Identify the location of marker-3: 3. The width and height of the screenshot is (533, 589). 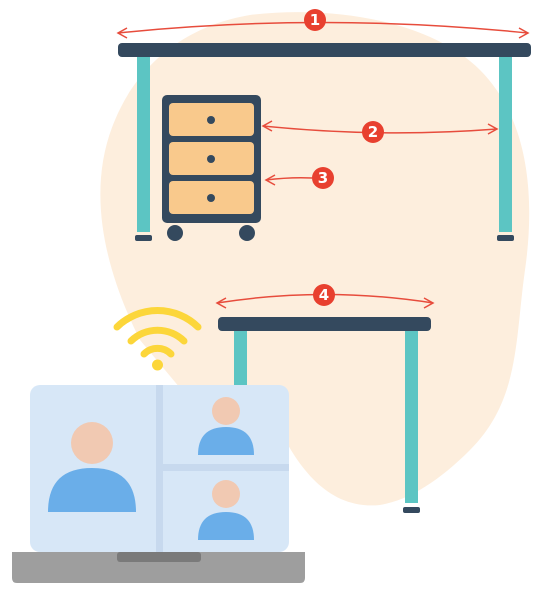
(323, 178).